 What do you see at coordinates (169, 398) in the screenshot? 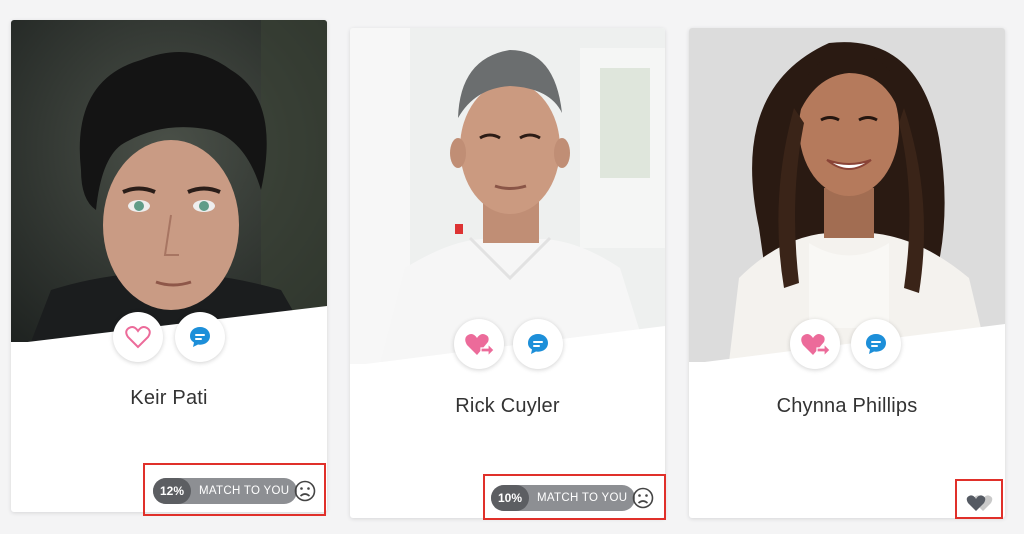
I see `profile-name: Keir Pati` at bounding box center [169, 398].